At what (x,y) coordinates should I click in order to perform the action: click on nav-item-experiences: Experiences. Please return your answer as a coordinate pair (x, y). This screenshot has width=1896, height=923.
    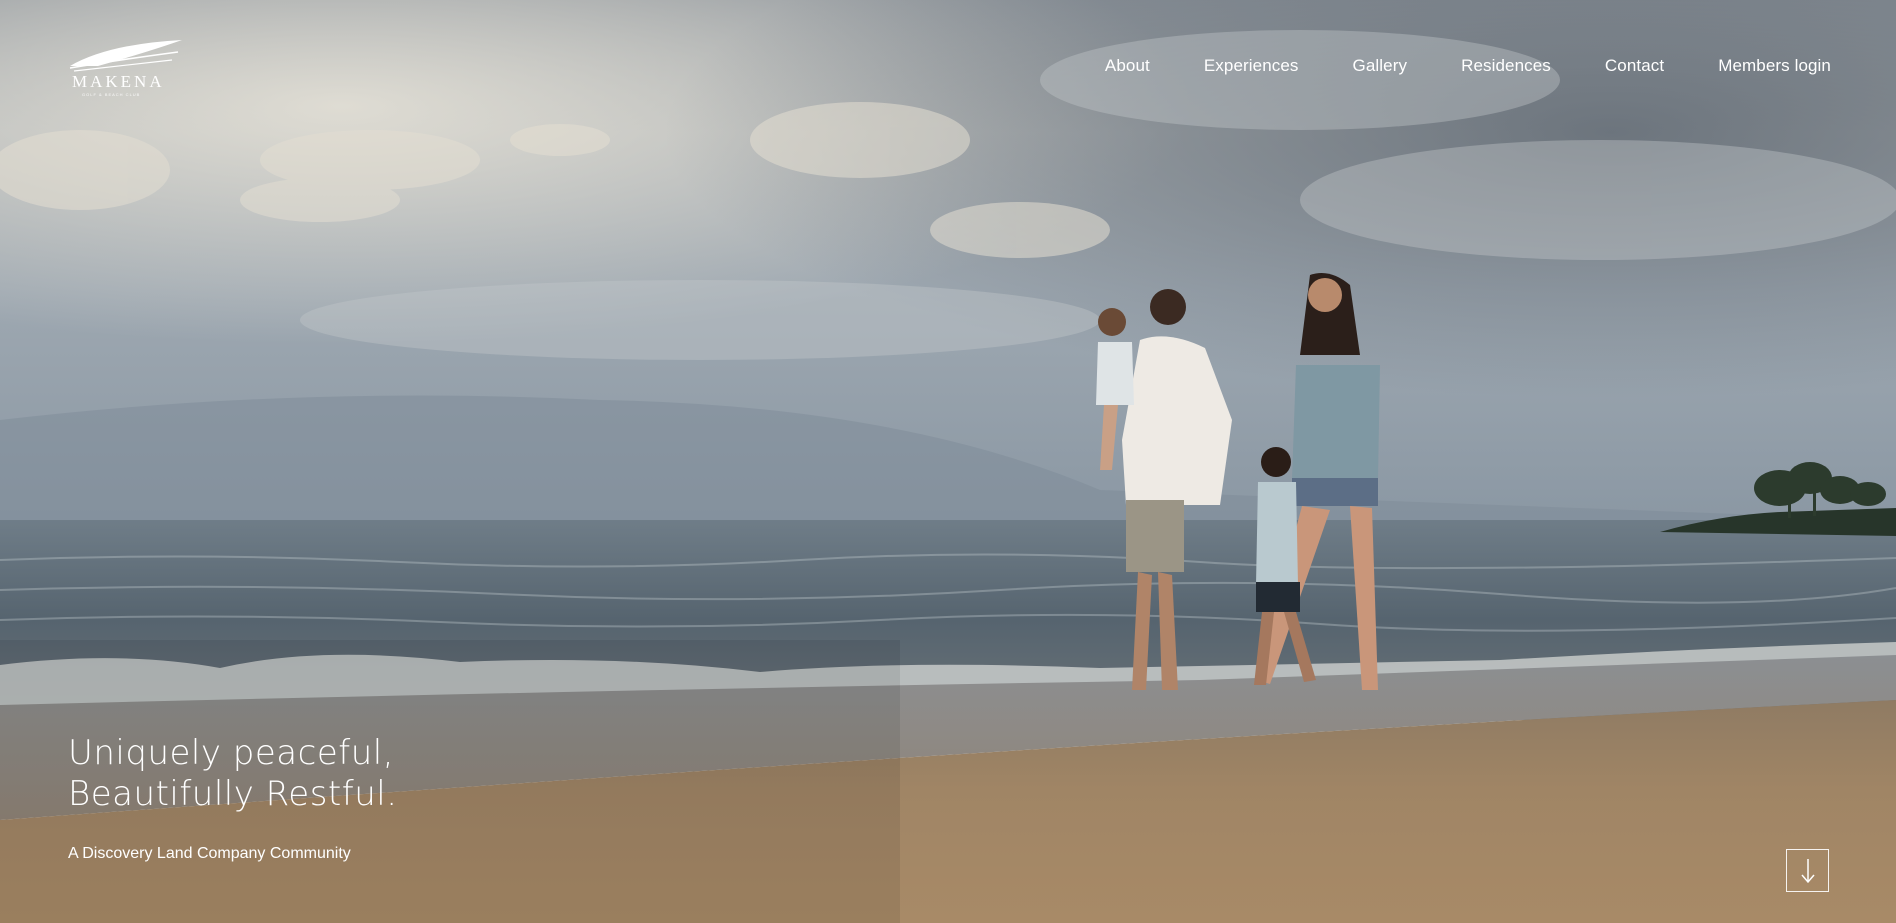
    Looking at the image, I should click on (1251, 66).